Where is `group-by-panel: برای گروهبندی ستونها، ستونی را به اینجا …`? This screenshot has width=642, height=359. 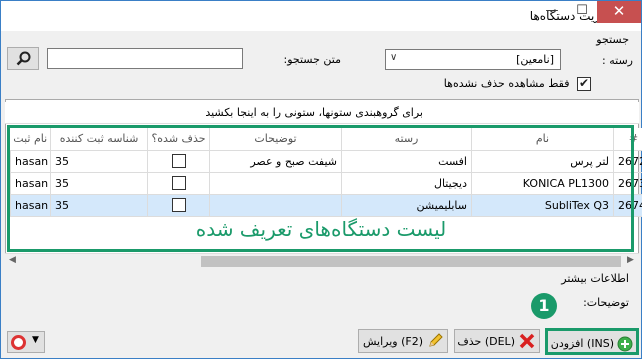 group-by-panel: برای گروهبندی ستونها، ستونی را به اینجا … is located at coordinates (322, 113).